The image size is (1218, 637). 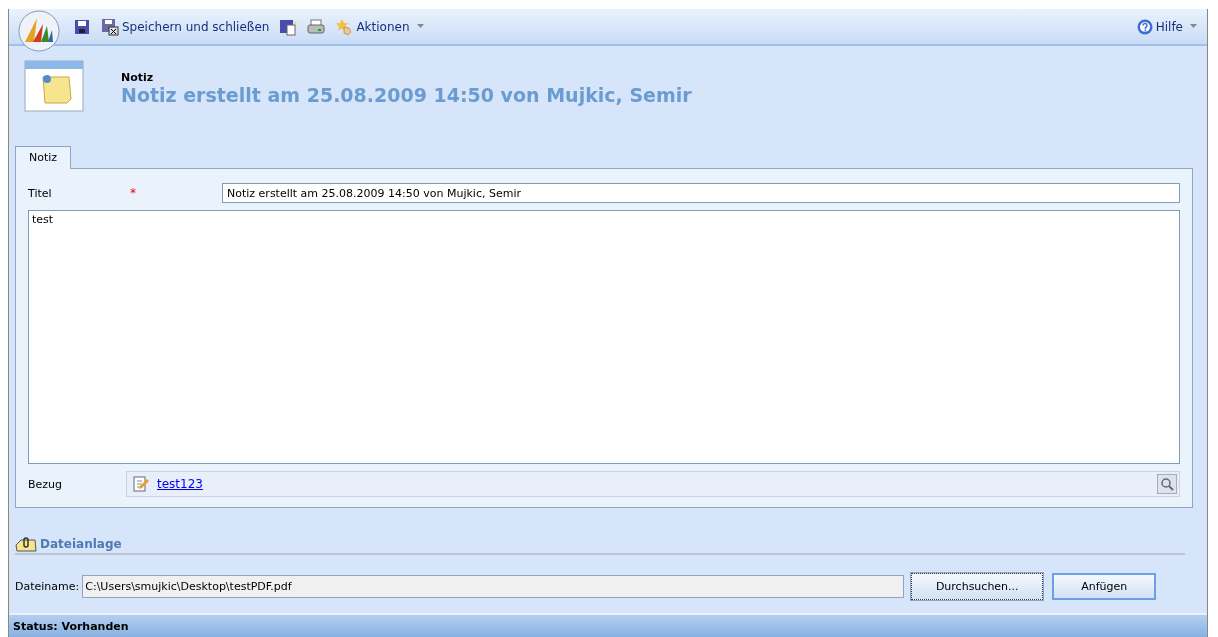 I want to click on star-hand-icon, so click(x=344, y=26).